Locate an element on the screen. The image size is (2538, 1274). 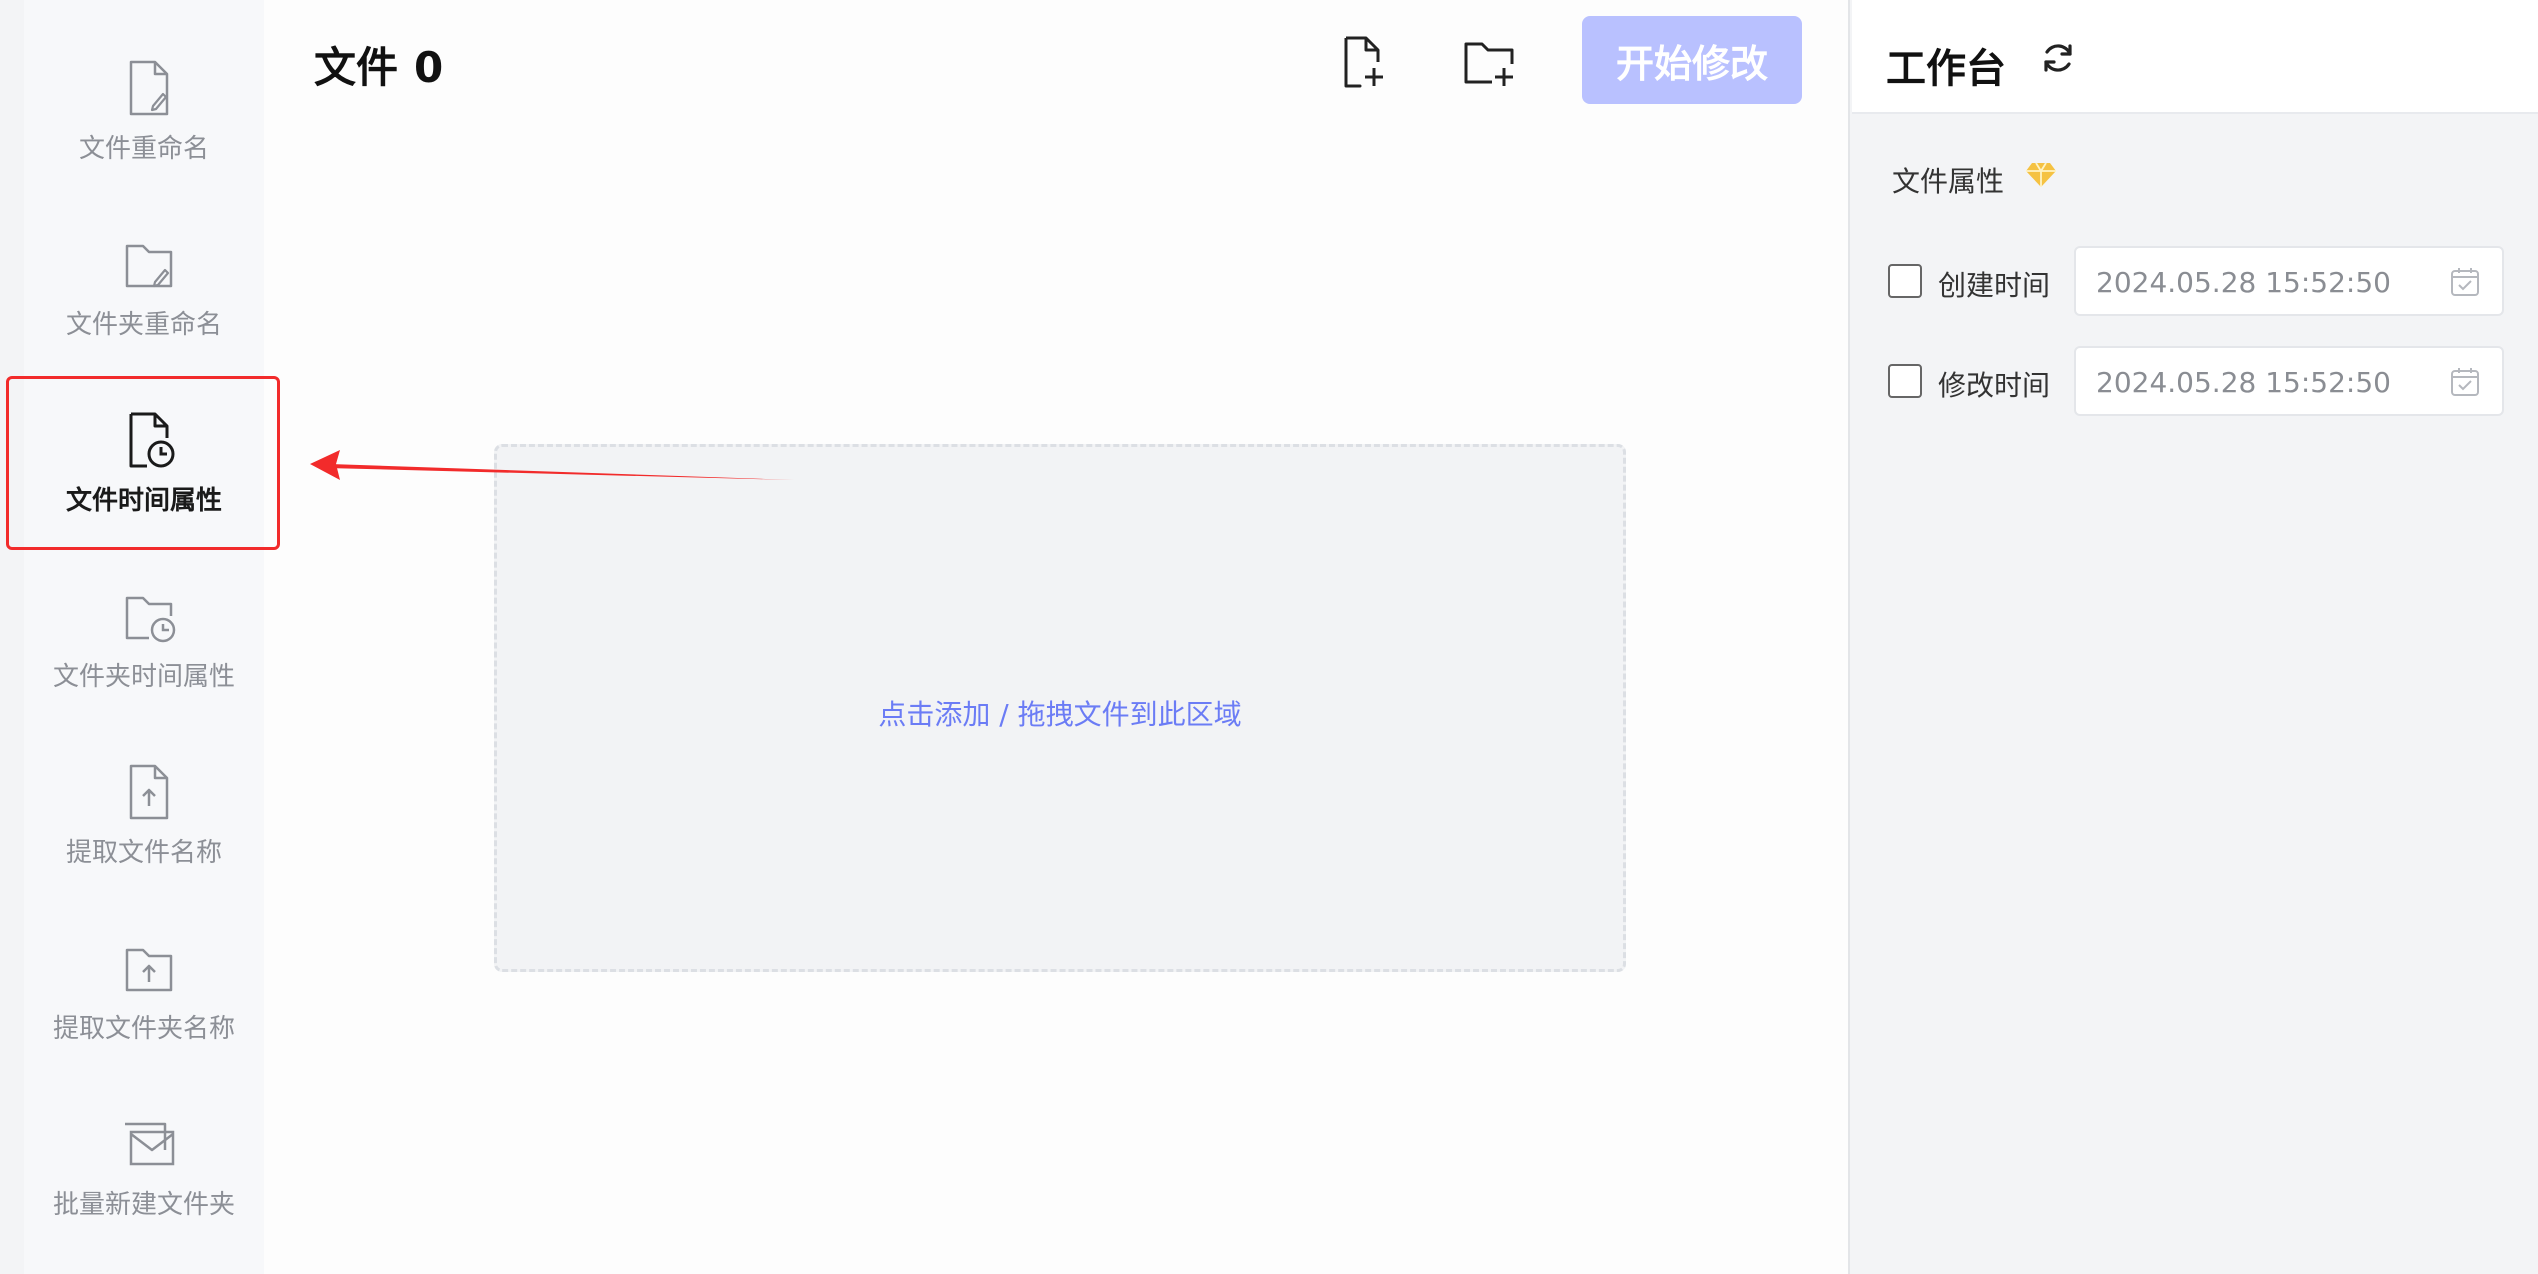
workbench-title: 工作台 is located at coordinates (1946, 69).